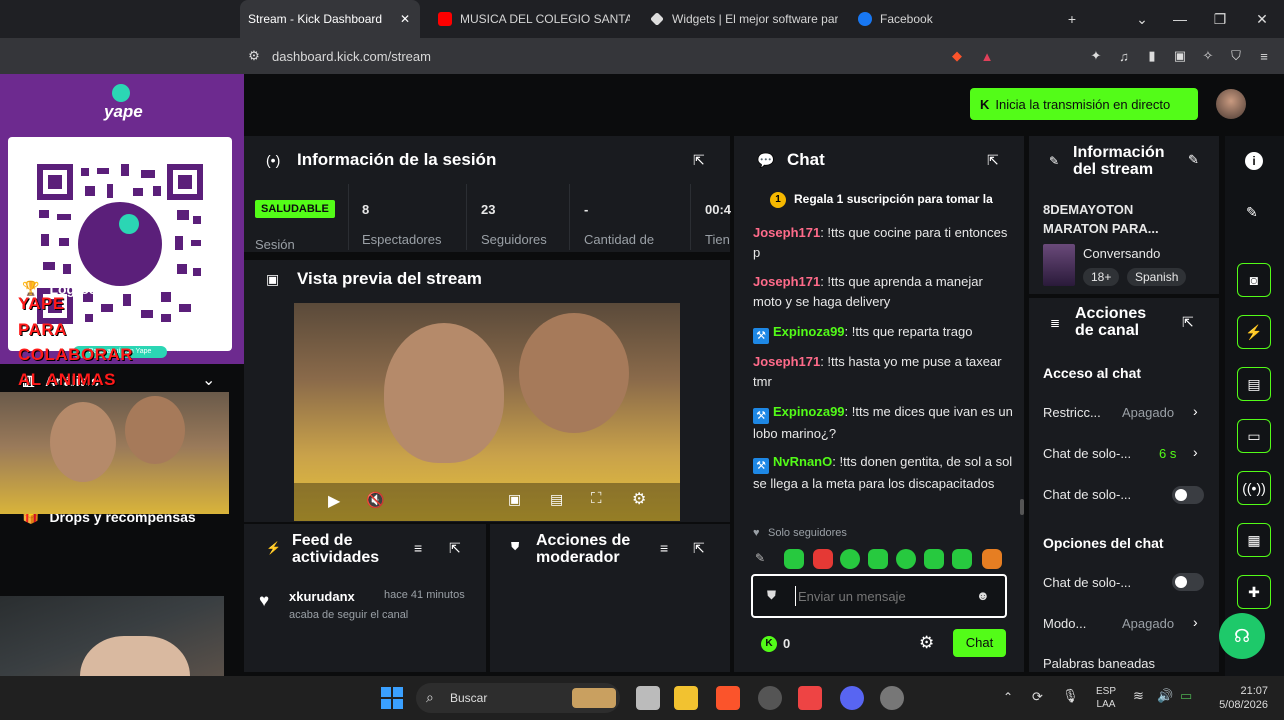 The height and width of the screenshot is (720, 1284). What do you see at coordinates (1138, 696) in the screenshot?
I see `wifi-icon: ≋` at bounding box center [1138, 696].